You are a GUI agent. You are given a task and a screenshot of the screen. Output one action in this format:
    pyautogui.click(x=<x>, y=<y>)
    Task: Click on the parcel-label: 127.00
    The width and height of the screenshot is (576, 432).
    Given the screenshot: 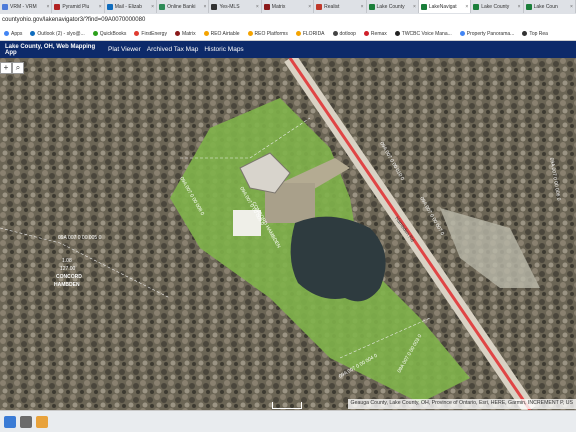 What is the action you would take?
    pyautogui.click(x=68, y=269)
    